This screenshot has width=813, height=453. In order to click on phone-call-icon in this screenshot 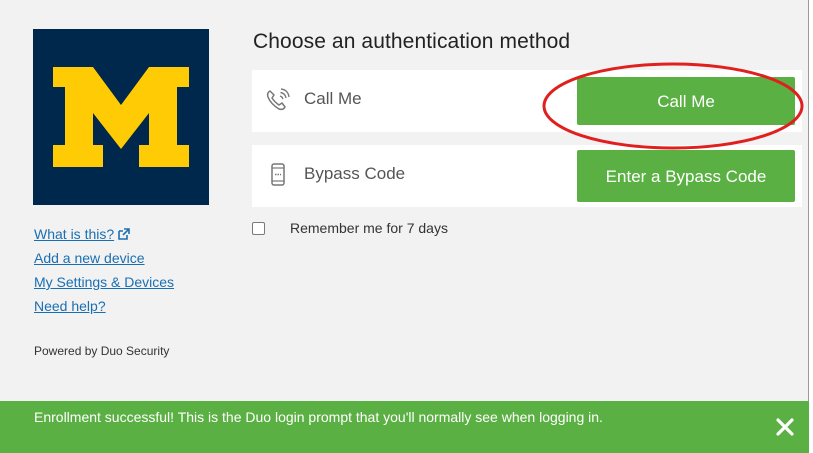, I will do `click(278, 100)`.